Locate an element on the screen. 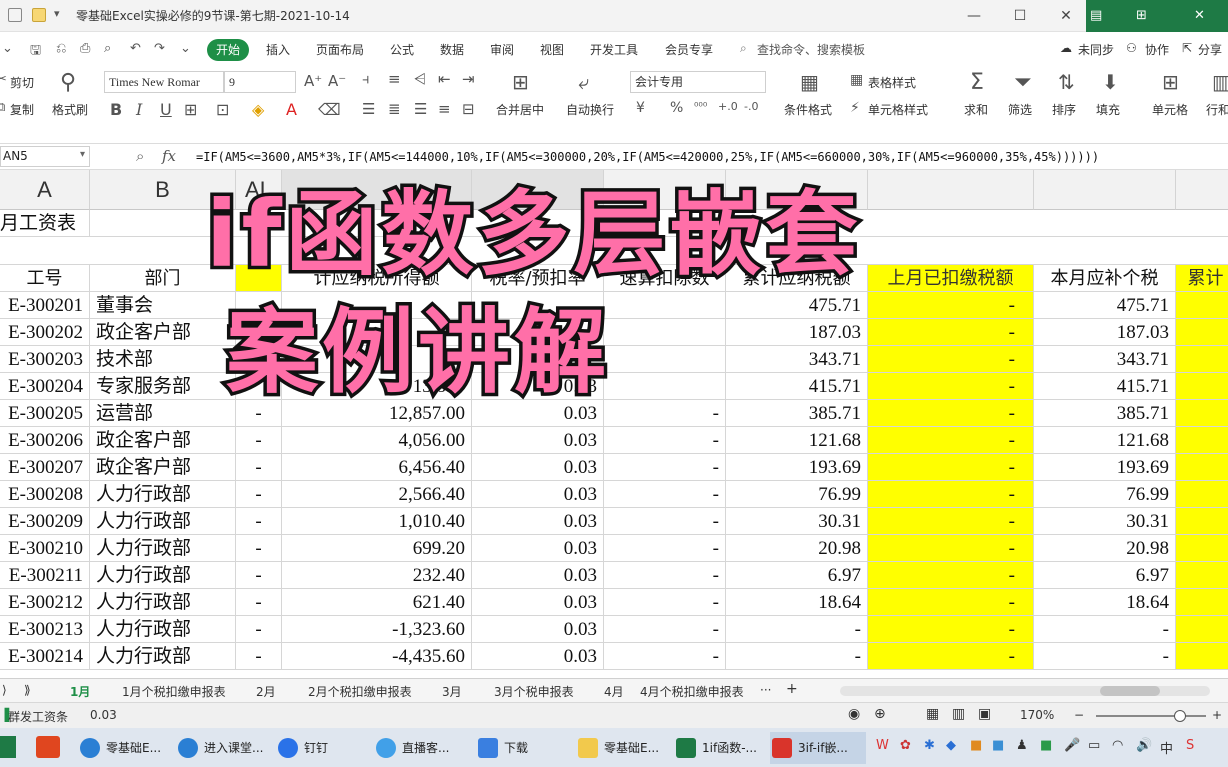 The height and width of the screenshot is (767, 1228). cell-dept: 董事会 is located at coordinates (163, 305).